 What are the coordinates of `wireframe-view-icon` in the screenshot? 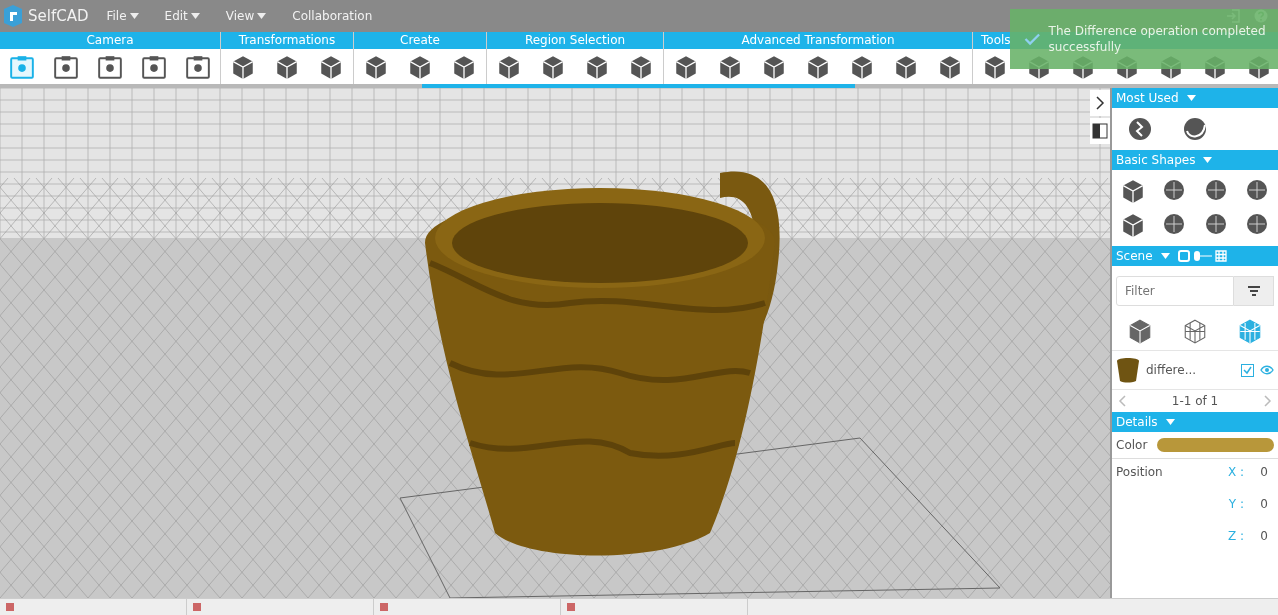 It's located at (1195, 331).